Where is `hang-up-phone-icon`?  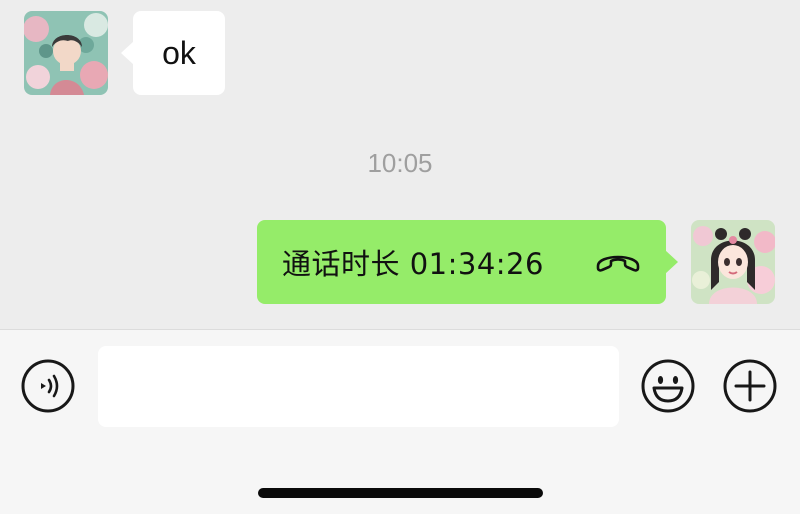 hang-up-phone-icon is located at coordinates (618, 263).